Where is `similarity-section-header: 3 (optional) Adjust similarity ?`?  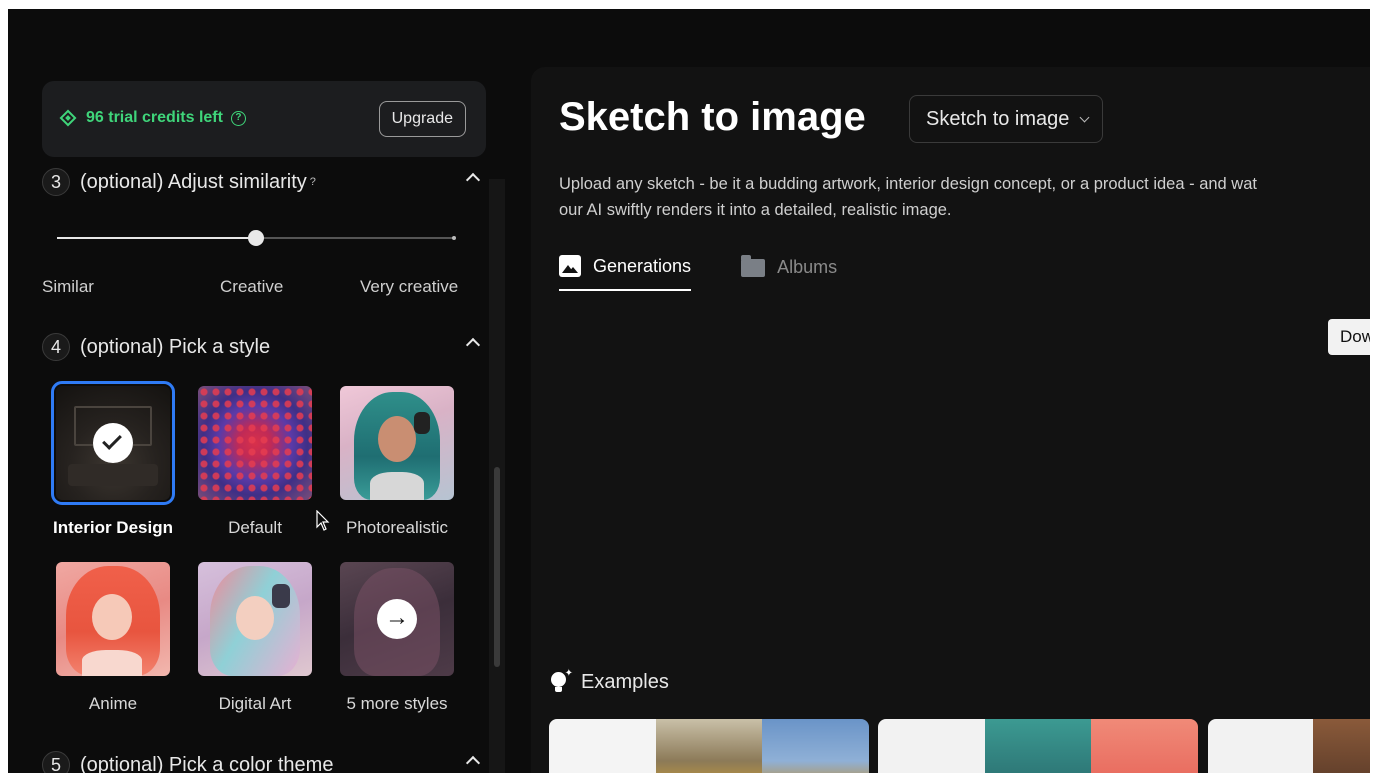 similarity-section-header: 3 (optional) Adjust similarity ? is located at coordinates (261, 182).